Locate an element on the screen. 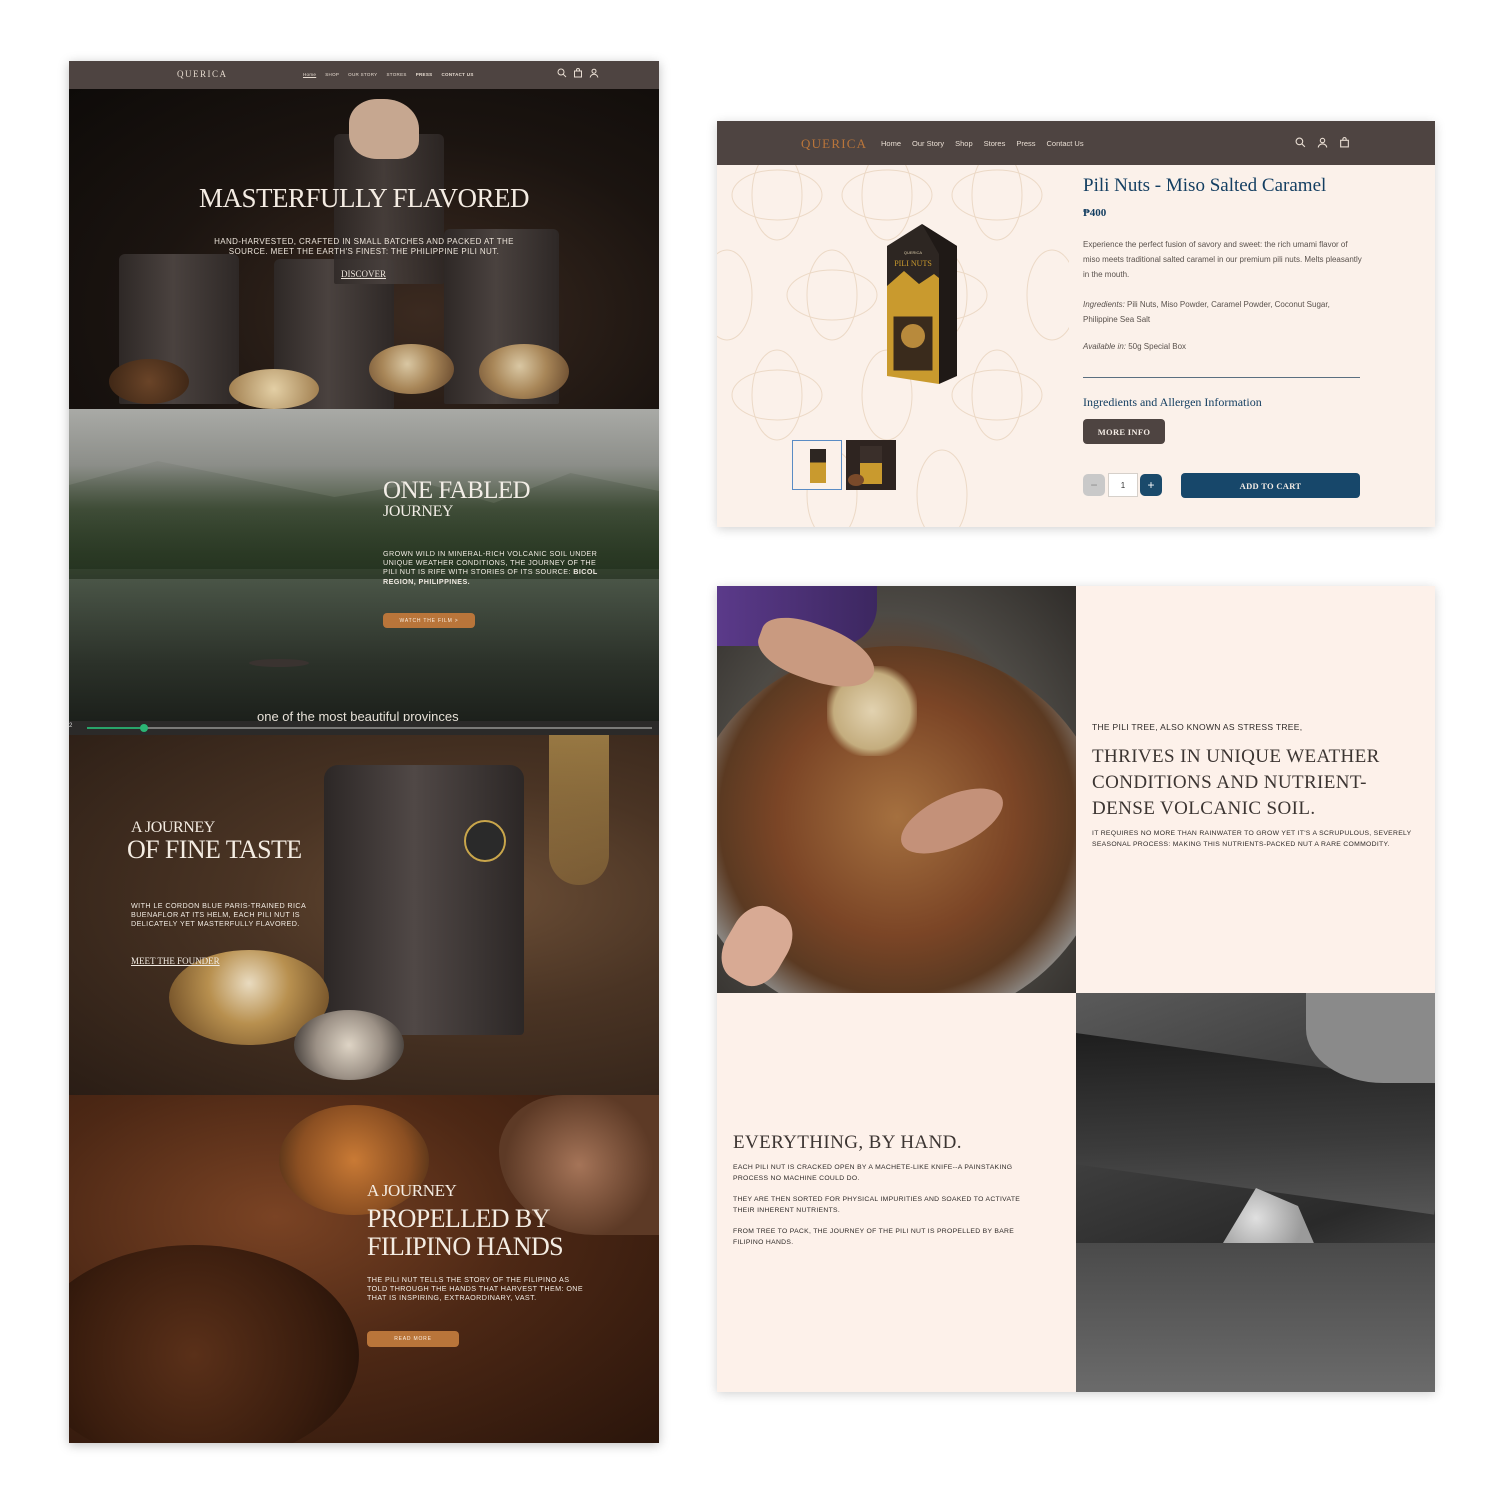  nut-pile is located at coordinates (274, 389).